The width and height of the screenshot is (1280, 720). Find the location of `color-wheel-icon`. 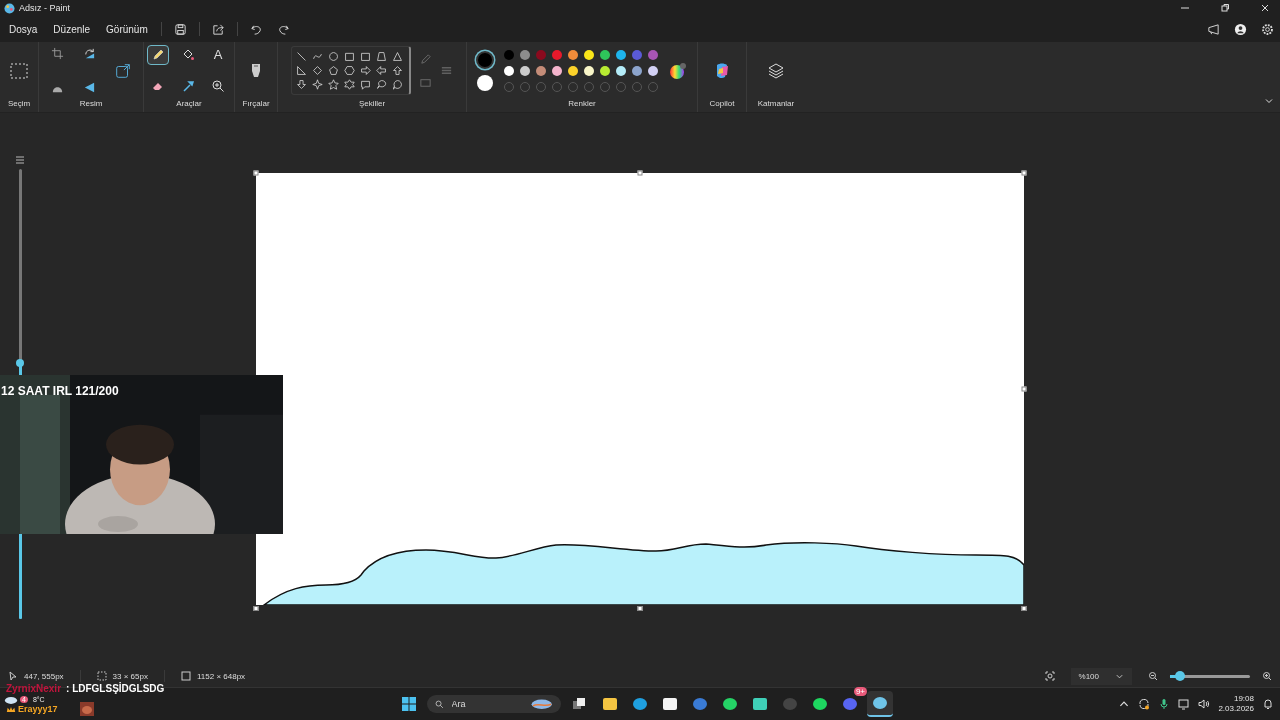

color-wheel-icon is located at coordinates (678, 70).